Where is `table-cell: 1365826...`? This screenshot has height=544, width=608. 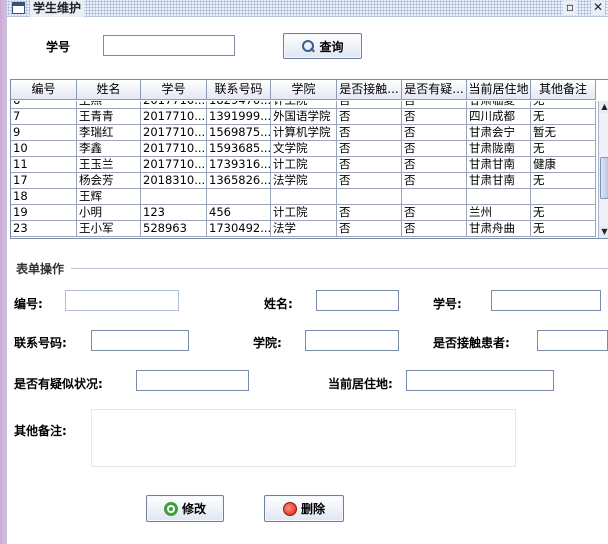
table-cell: 1365826... is located at coordinates (239, 181).